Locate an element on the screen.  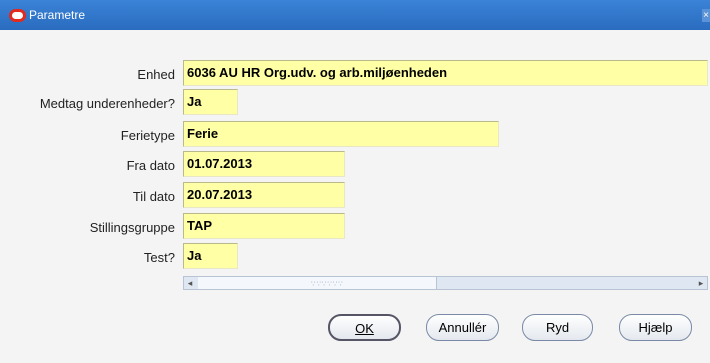
label-medtag-underenheder: Medtag underenheder? is located at coordinates (107, 103).